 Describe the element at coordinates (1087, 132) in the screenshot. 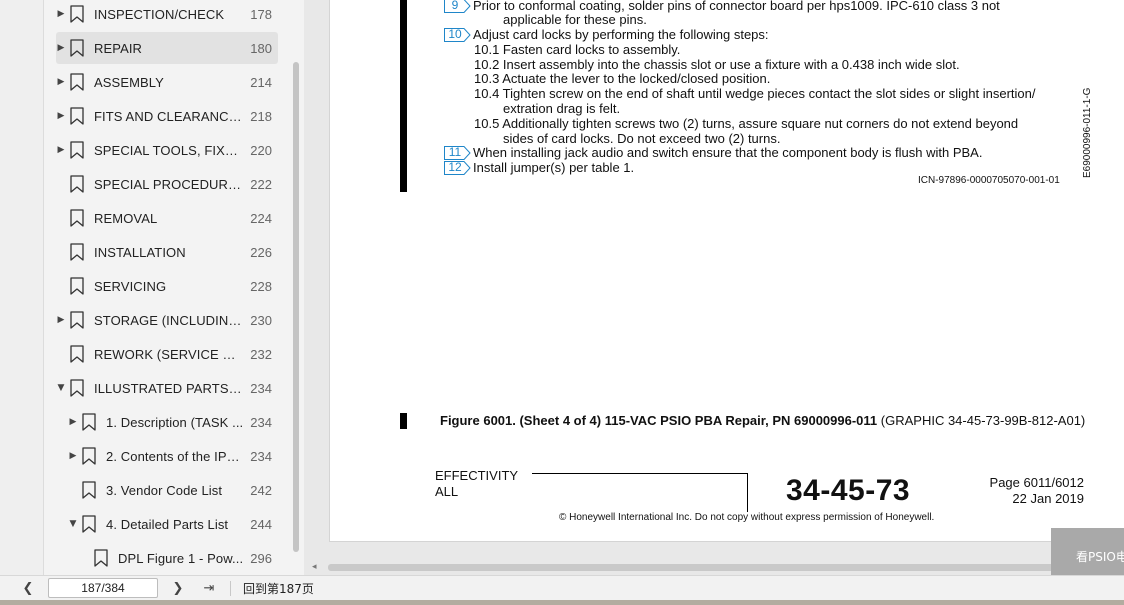

I see `vertical-drawing-id: E69000996-011-1-G` at that location.